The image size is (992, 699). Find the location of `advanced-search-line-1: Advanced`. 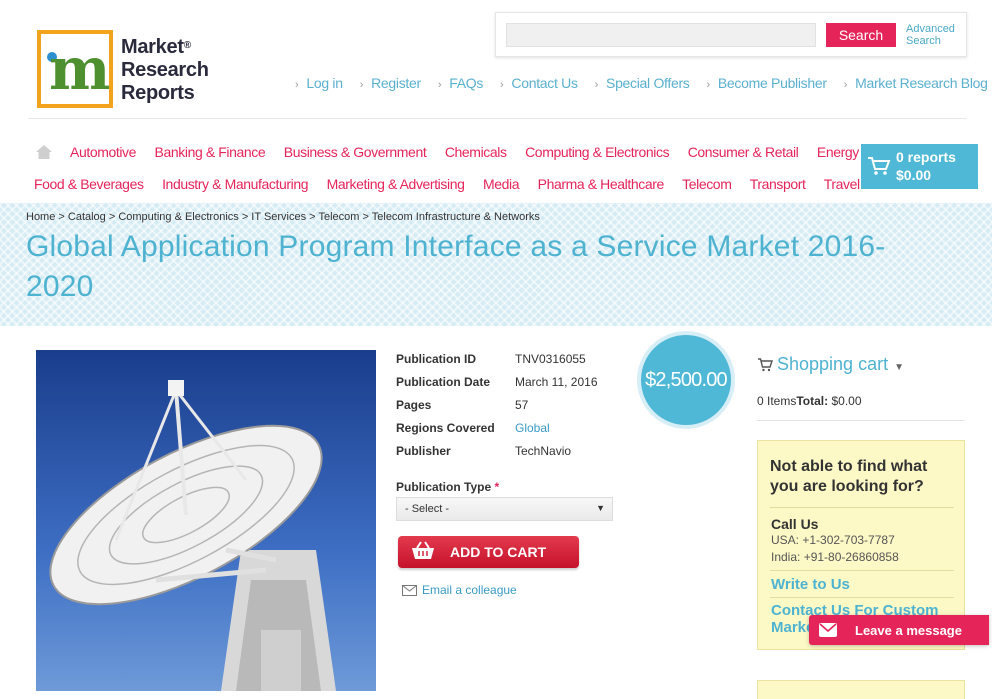

advanced-search-line-1: Advanced is located at coordinates (930, 29).